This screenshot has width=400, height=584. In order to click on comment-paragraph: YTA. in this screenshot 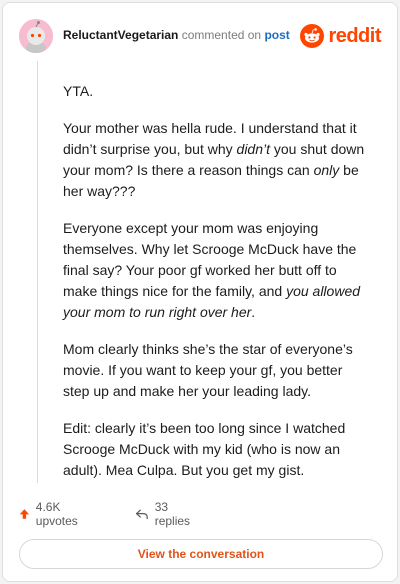, I will do `click(215, 91)`.